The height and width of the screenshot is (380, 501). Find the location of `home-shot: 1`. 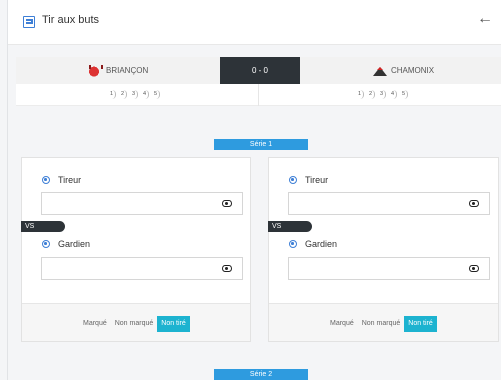

home-shot: 1 is located at coordinates (112, 94).